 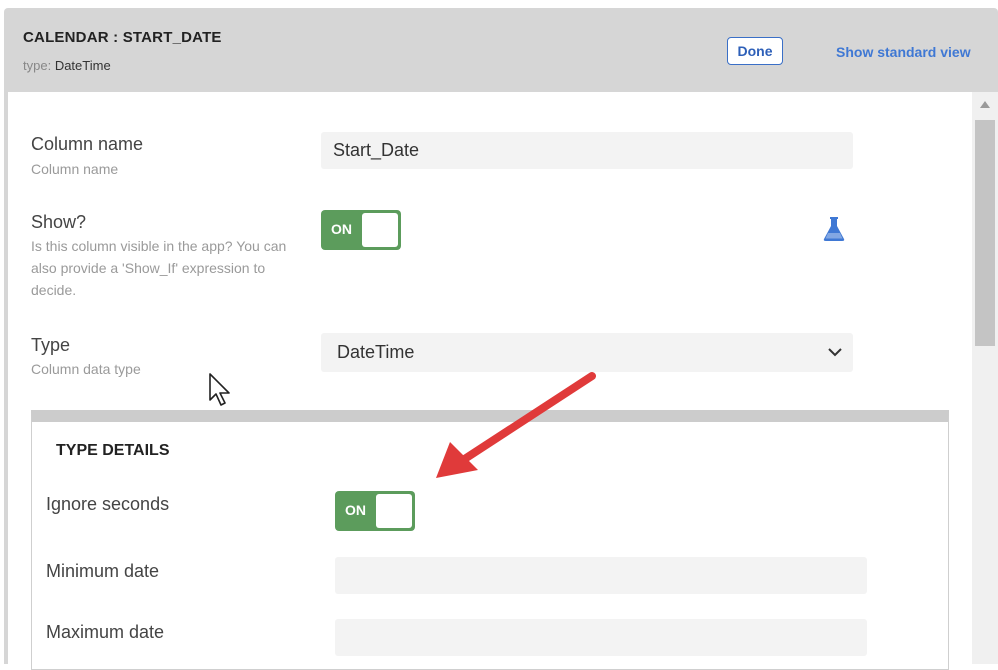 I want to click on scroll-thumb, so click(x=985, y=233).